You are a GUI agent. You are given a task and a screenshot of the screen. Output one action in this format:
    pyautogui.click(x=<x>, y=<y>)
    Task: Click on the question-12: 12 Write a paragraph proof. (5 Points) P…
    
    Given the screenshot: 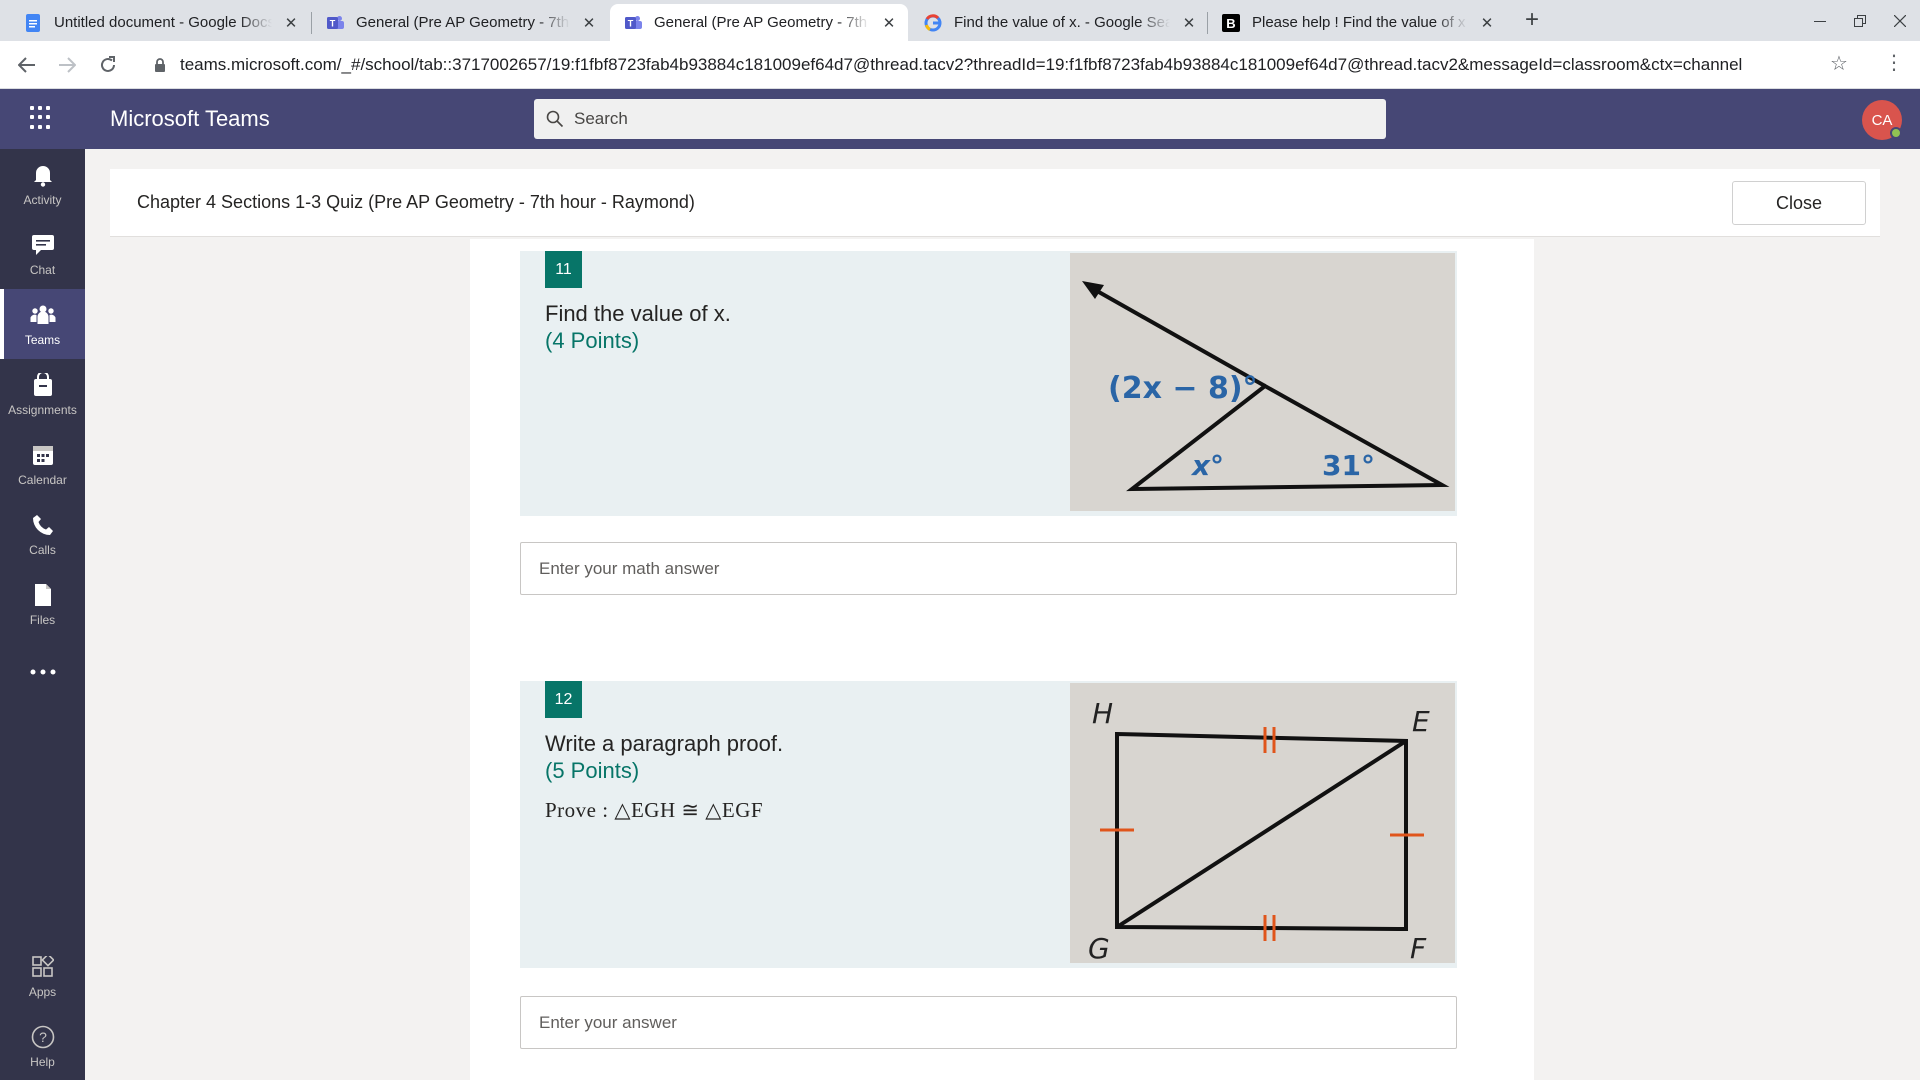 What is the action you would take?
    pyautogui.click(x=988, y=824)
    